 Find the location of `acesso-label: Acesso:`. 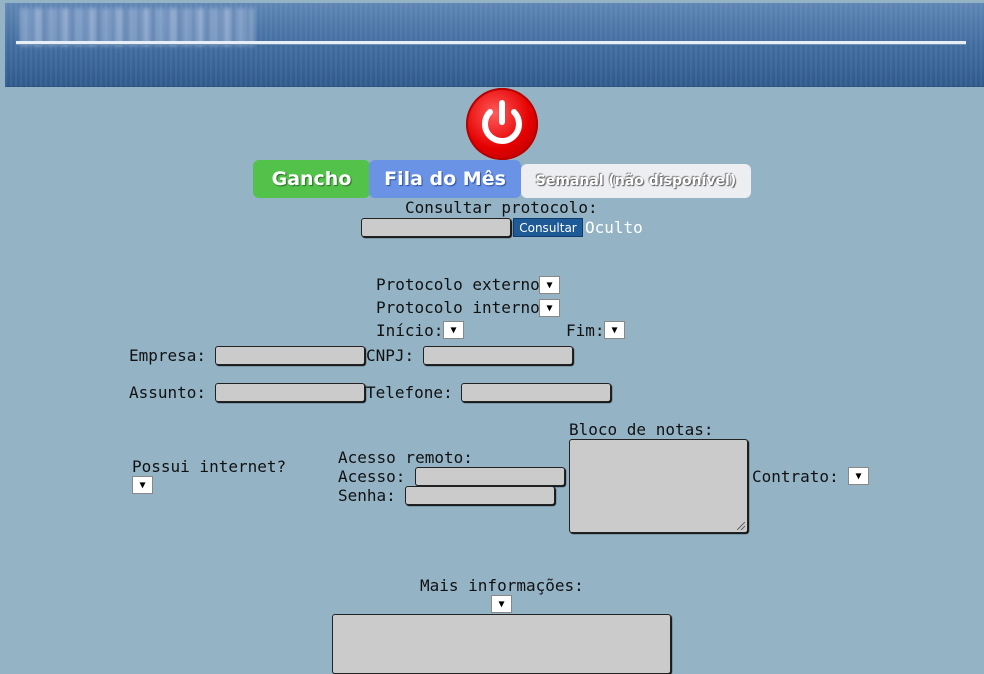

acesso-label: Acesso: is located at coordinates (372, 476).